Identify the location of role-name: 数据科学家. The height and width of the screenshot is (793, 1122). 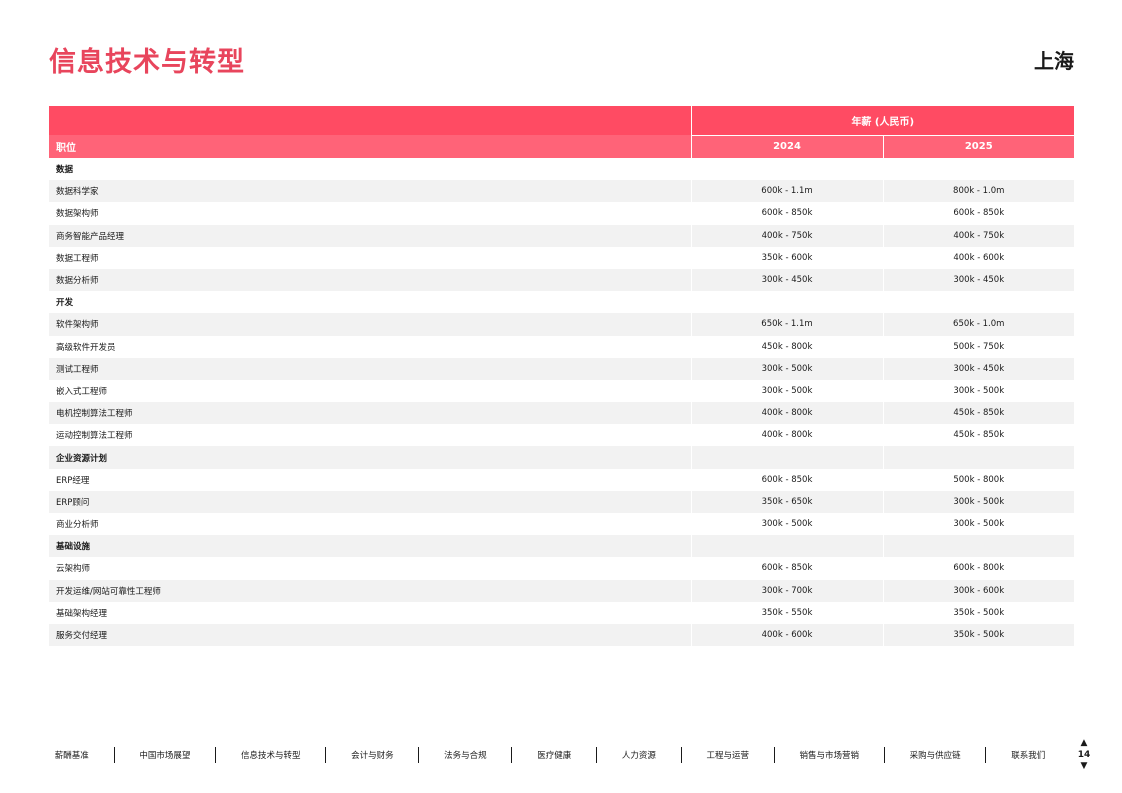
(370, 191).